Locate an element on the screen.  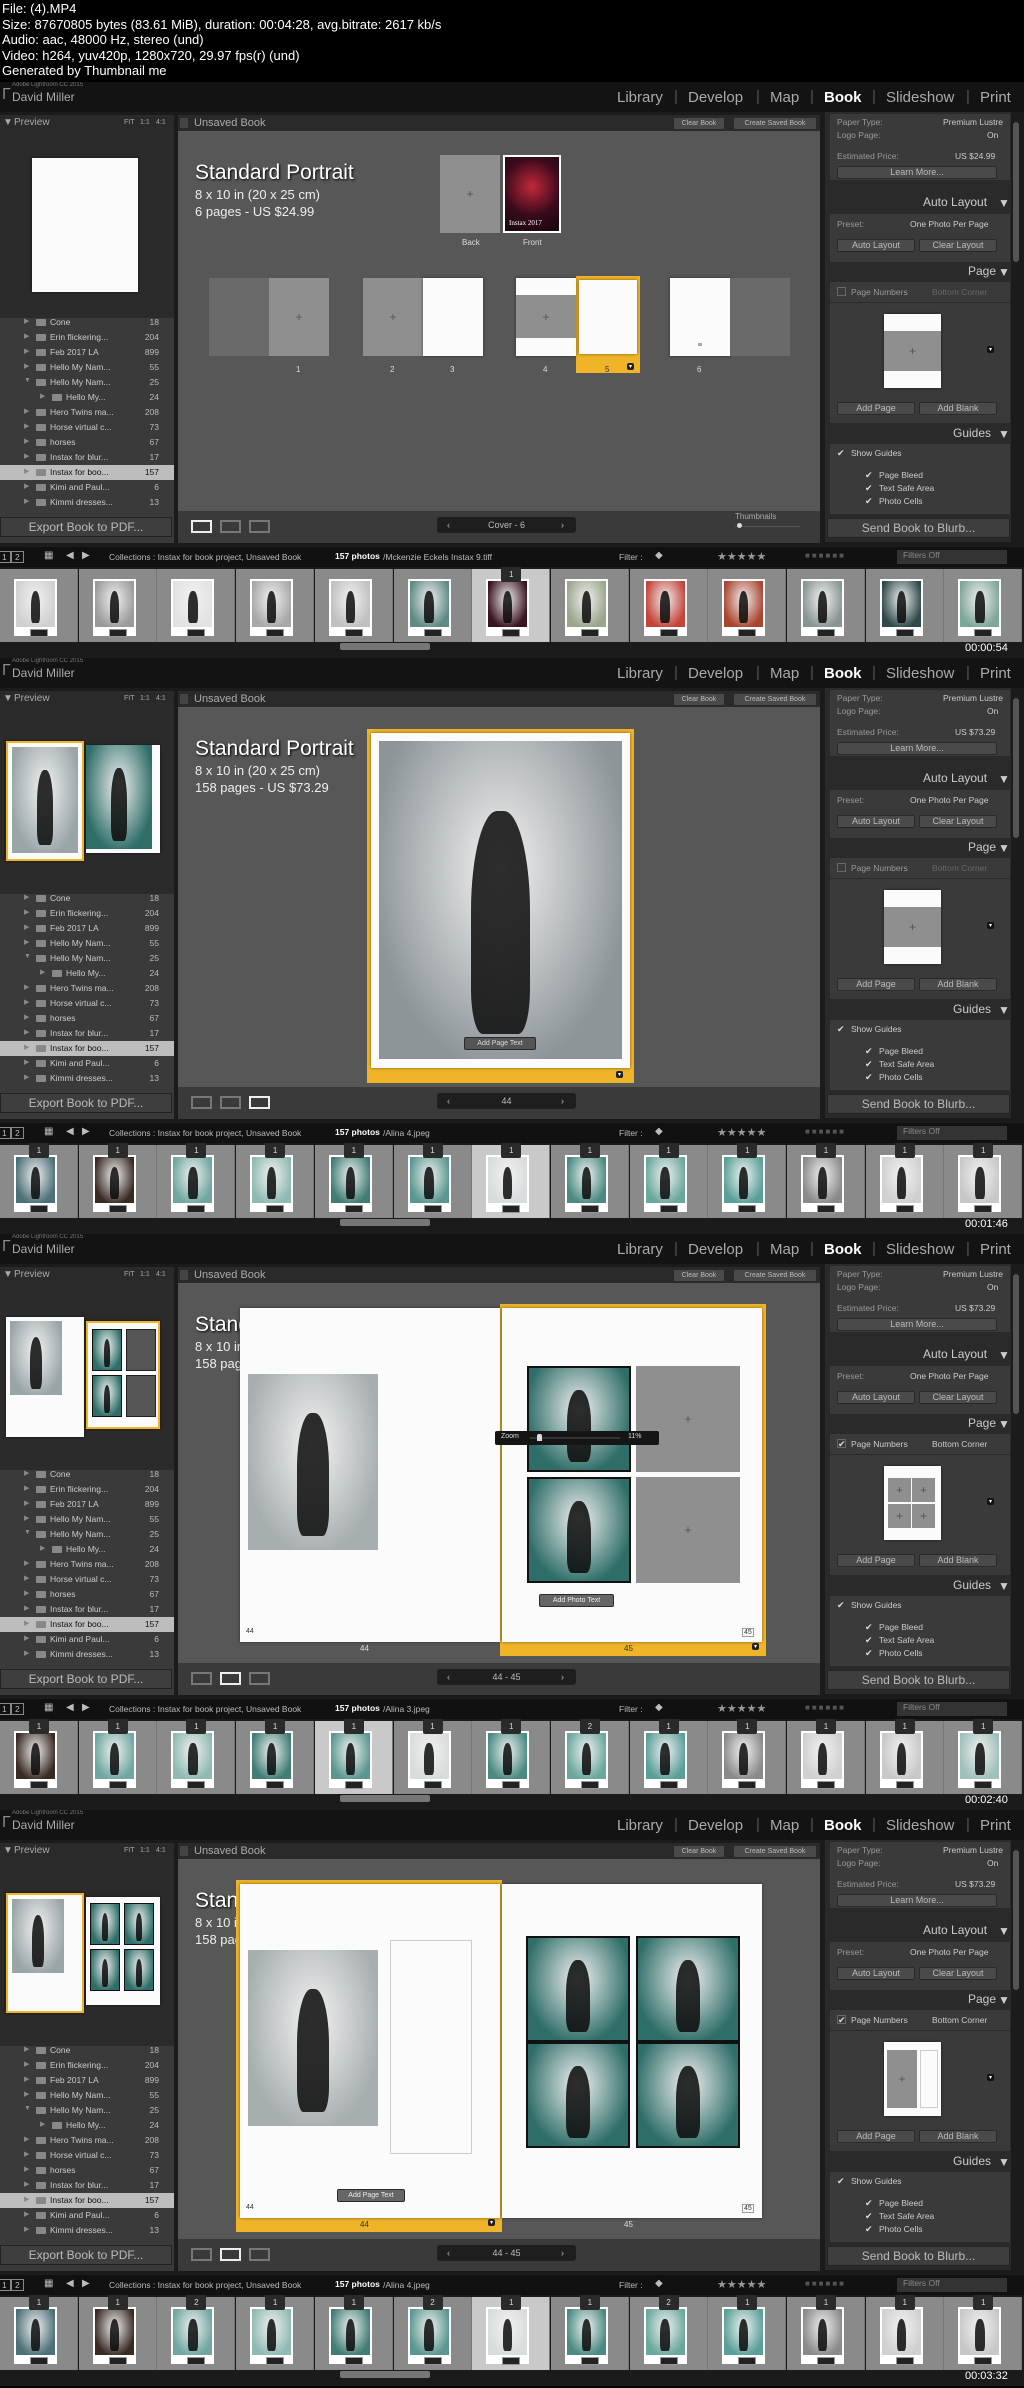
collection-row: ▶ Hello My... 24 is located at coordinates (87, 973).